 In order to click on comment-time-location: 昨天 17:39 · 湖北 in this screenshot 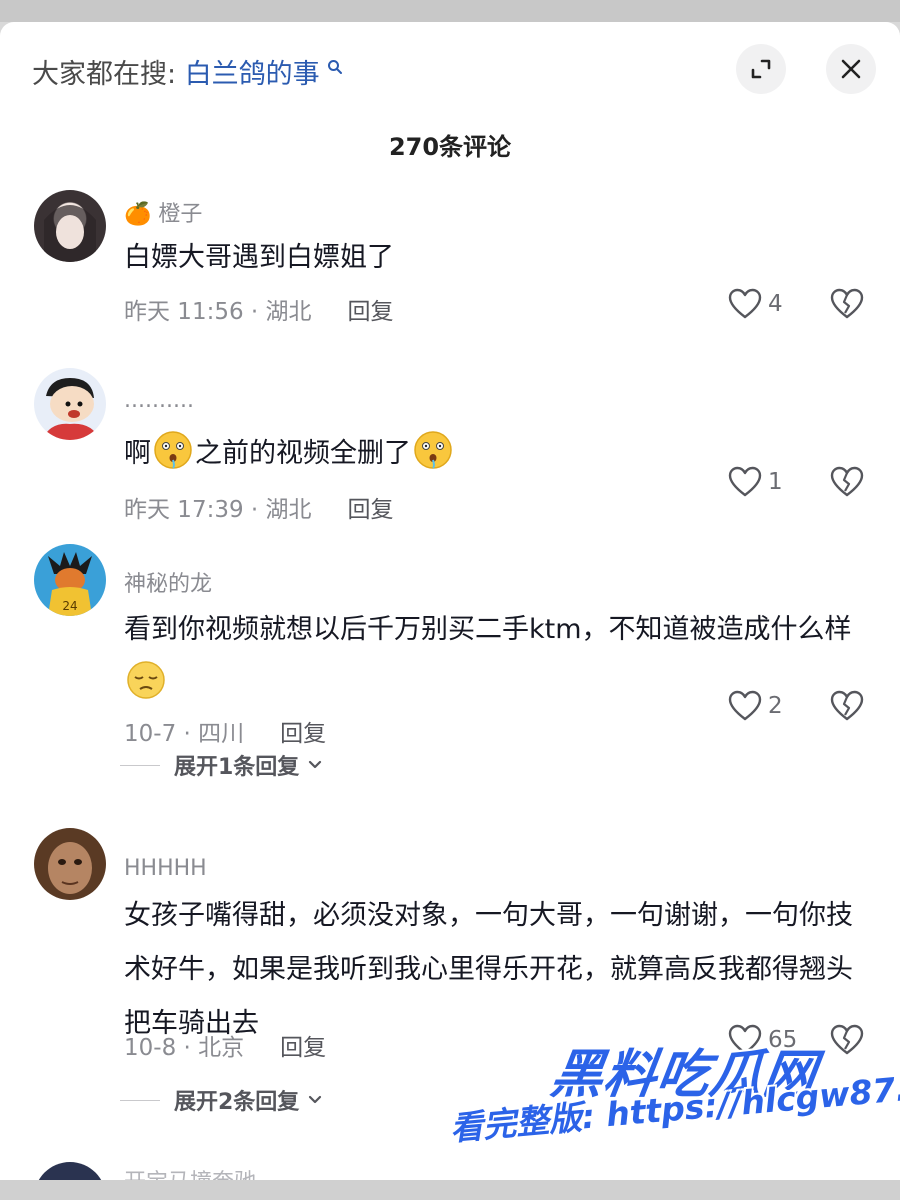, I will do `click(218, 510)`.